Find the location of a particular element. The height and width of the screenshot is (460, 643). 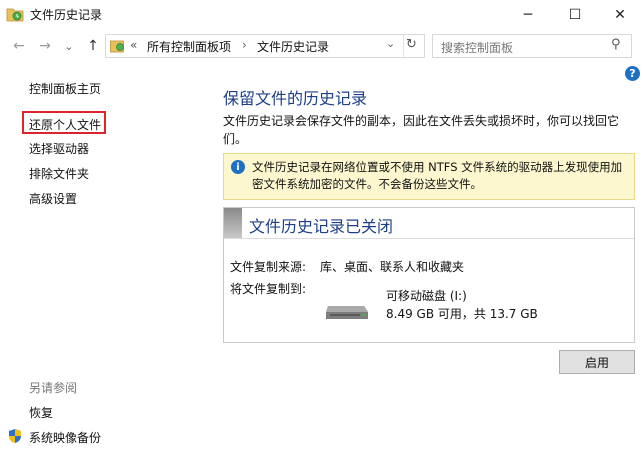

enable-button: 启用 is located at coordinates (597, 362).